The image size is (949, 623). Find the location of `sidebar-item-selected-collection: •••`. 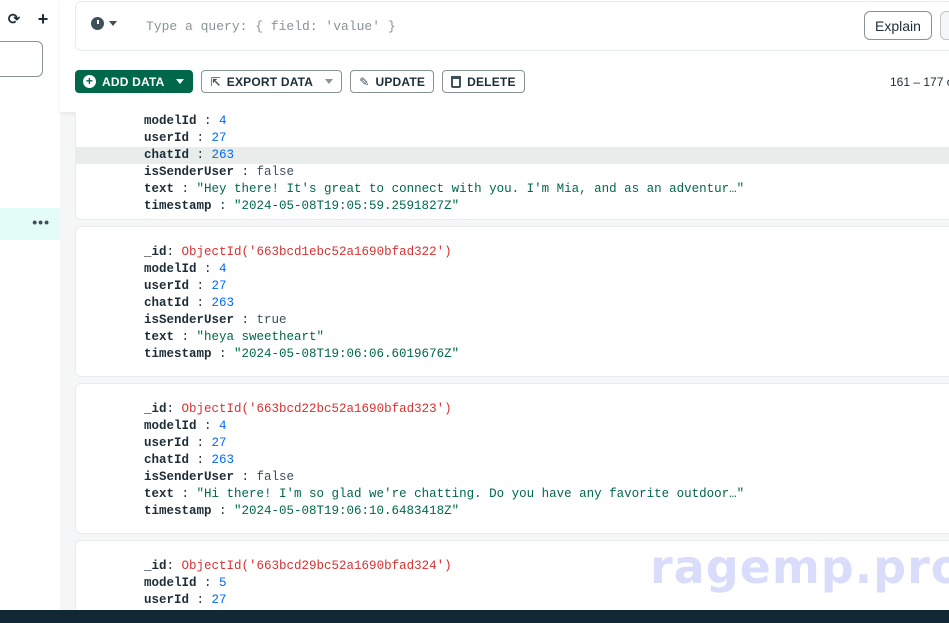

sidebar-item-selected-collection: ••• is located at coordinates (30, 224).